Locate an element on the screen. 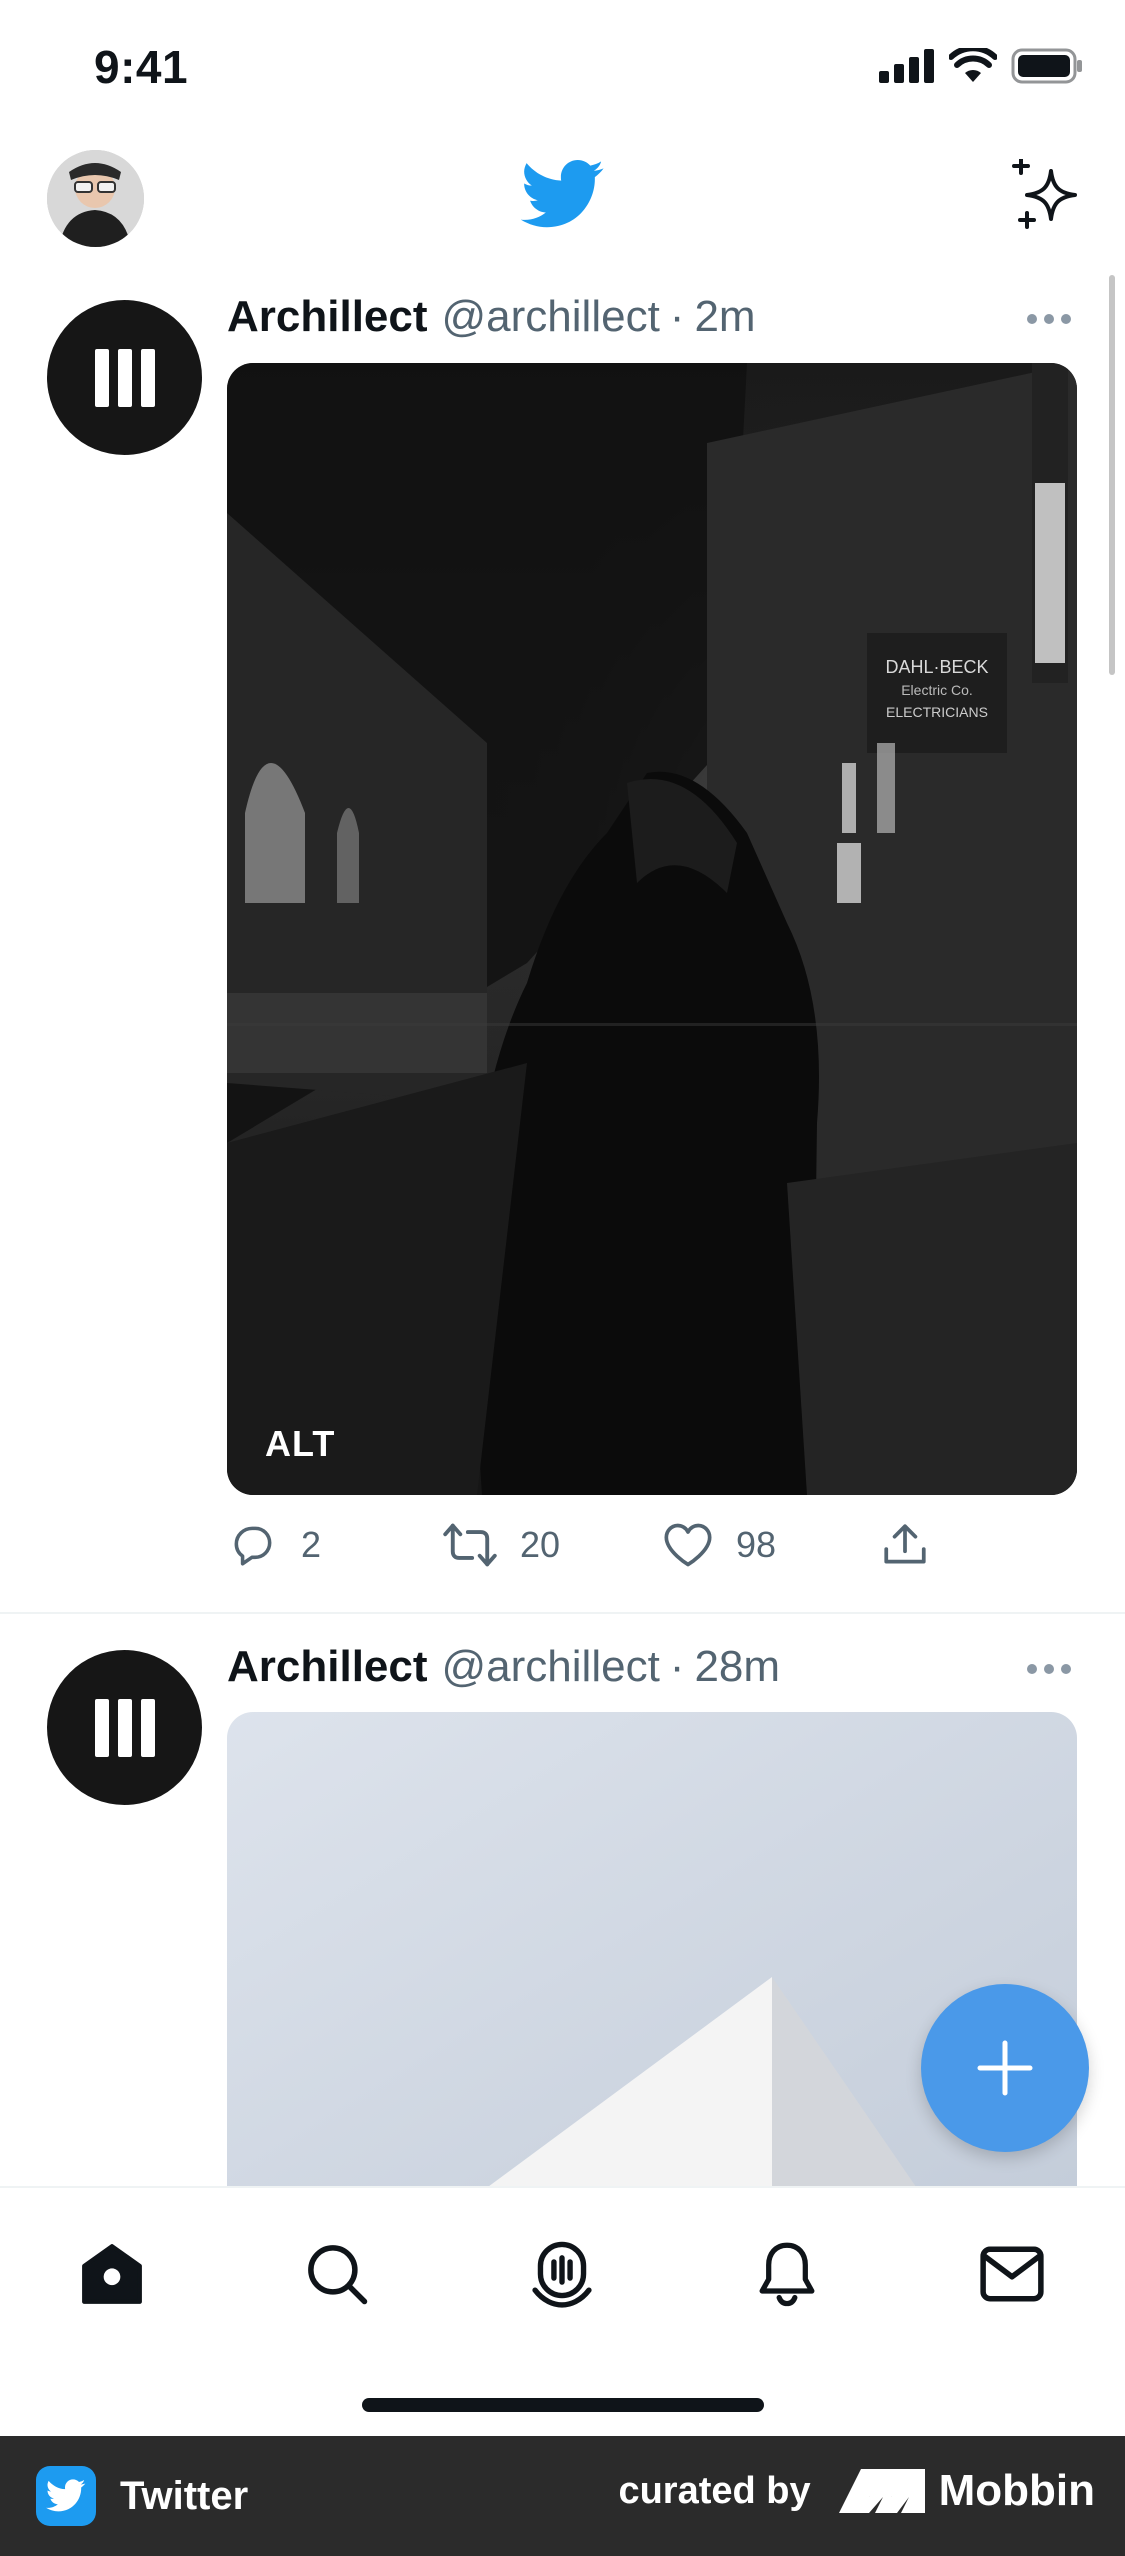 Image resolution: width=1125 pixels, height=2556 pixels. author-handle: @archillect is located at coordinates (551, 1667).